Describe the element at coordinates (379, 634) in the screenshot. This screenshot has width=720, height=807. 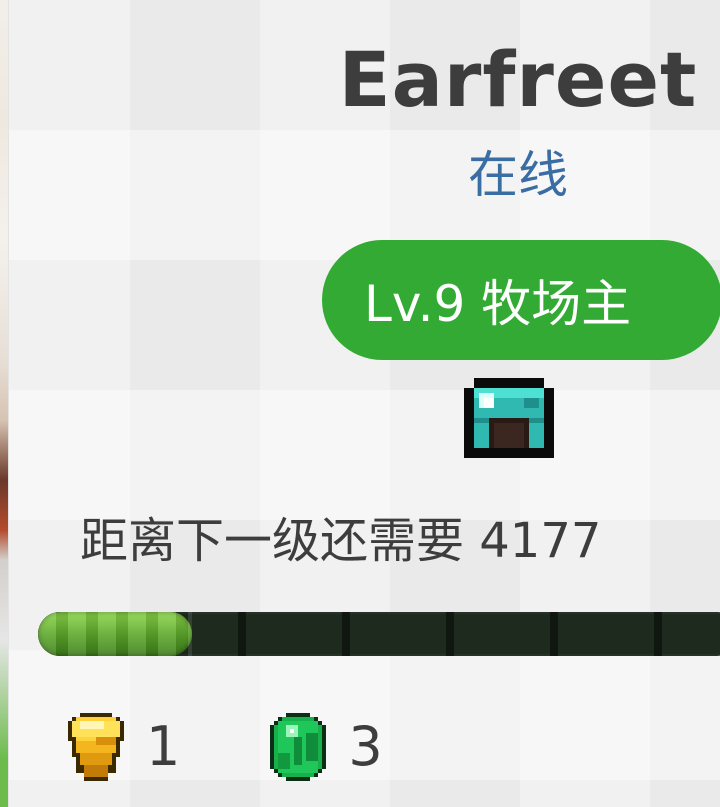
I see `xp-progress-bar` at that location.